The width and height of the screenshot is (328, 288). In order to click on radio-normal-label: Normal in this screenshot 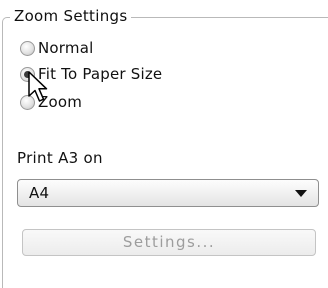, I will do `click(65, 48)`.